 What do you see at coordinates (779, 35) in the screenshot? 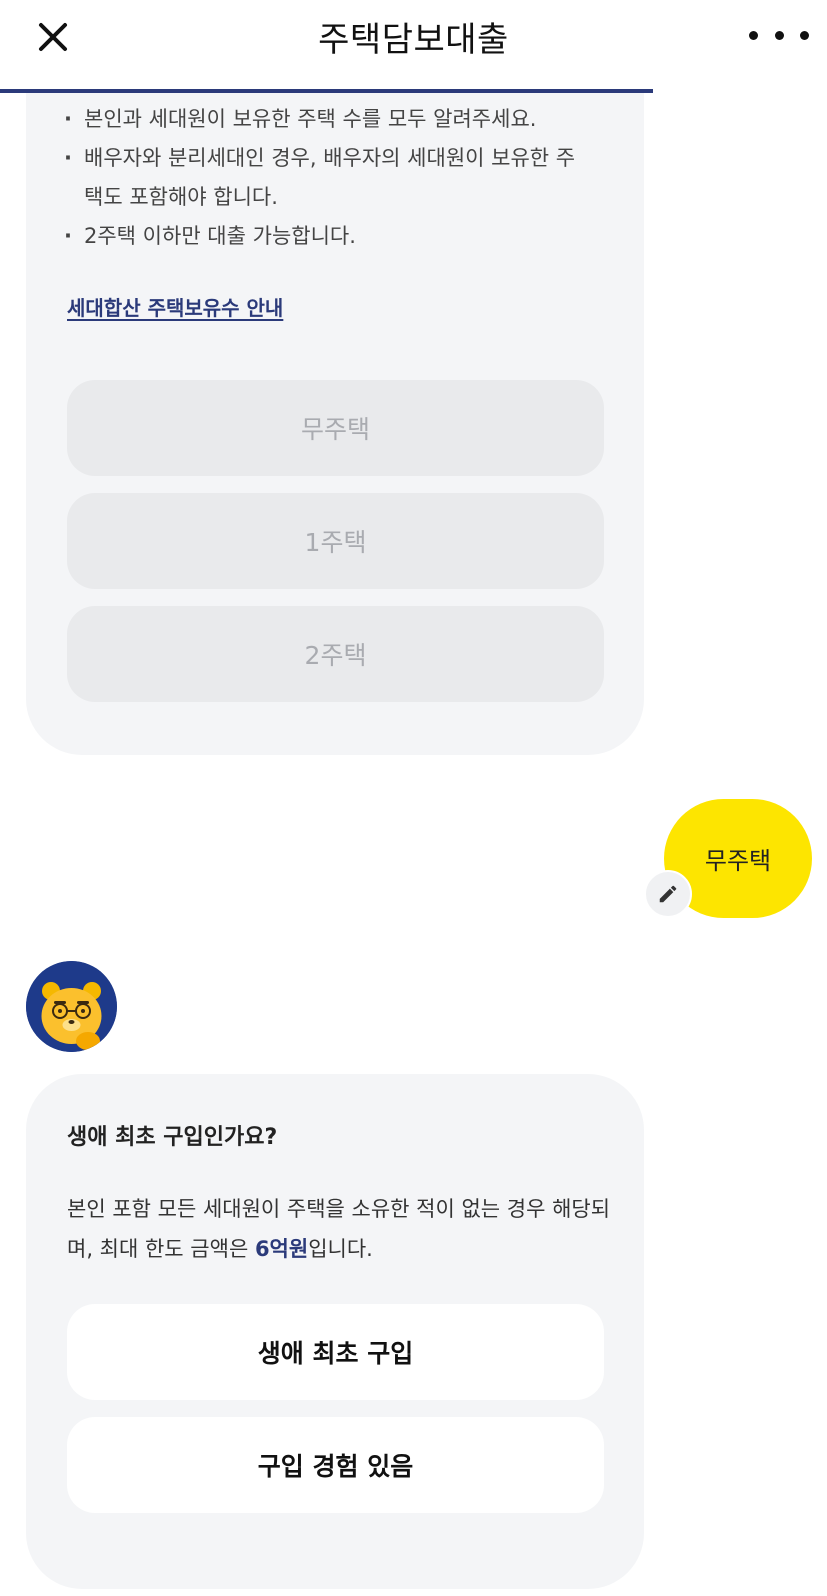
I see `more-icon` at bounding box center [779, 35].